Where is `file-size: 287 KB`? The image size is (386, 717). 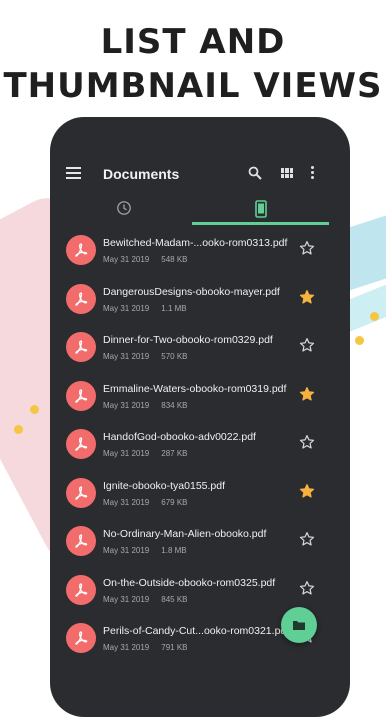 file-size: 287 KB is located at coordinates (174, 453).